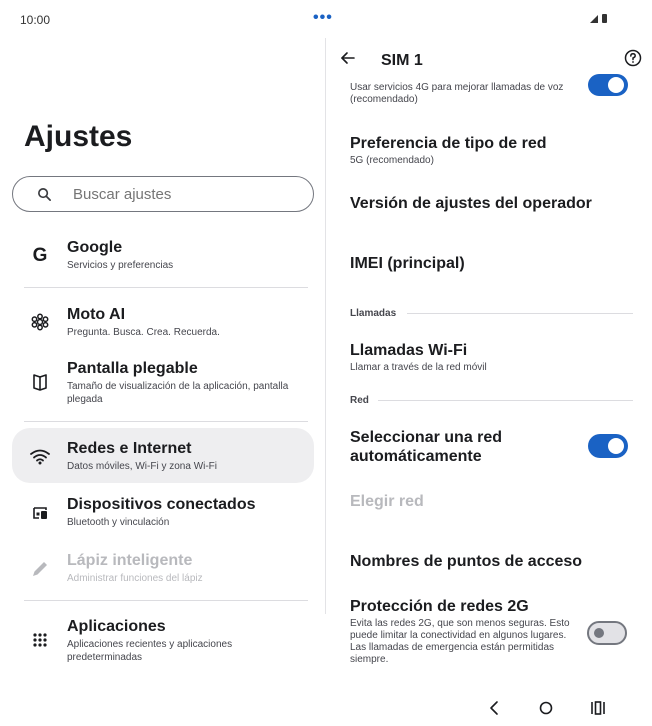 The image size is (652, 726). I want to click on apn-title: Nombres de puntos de acceso, so click(466, 562).